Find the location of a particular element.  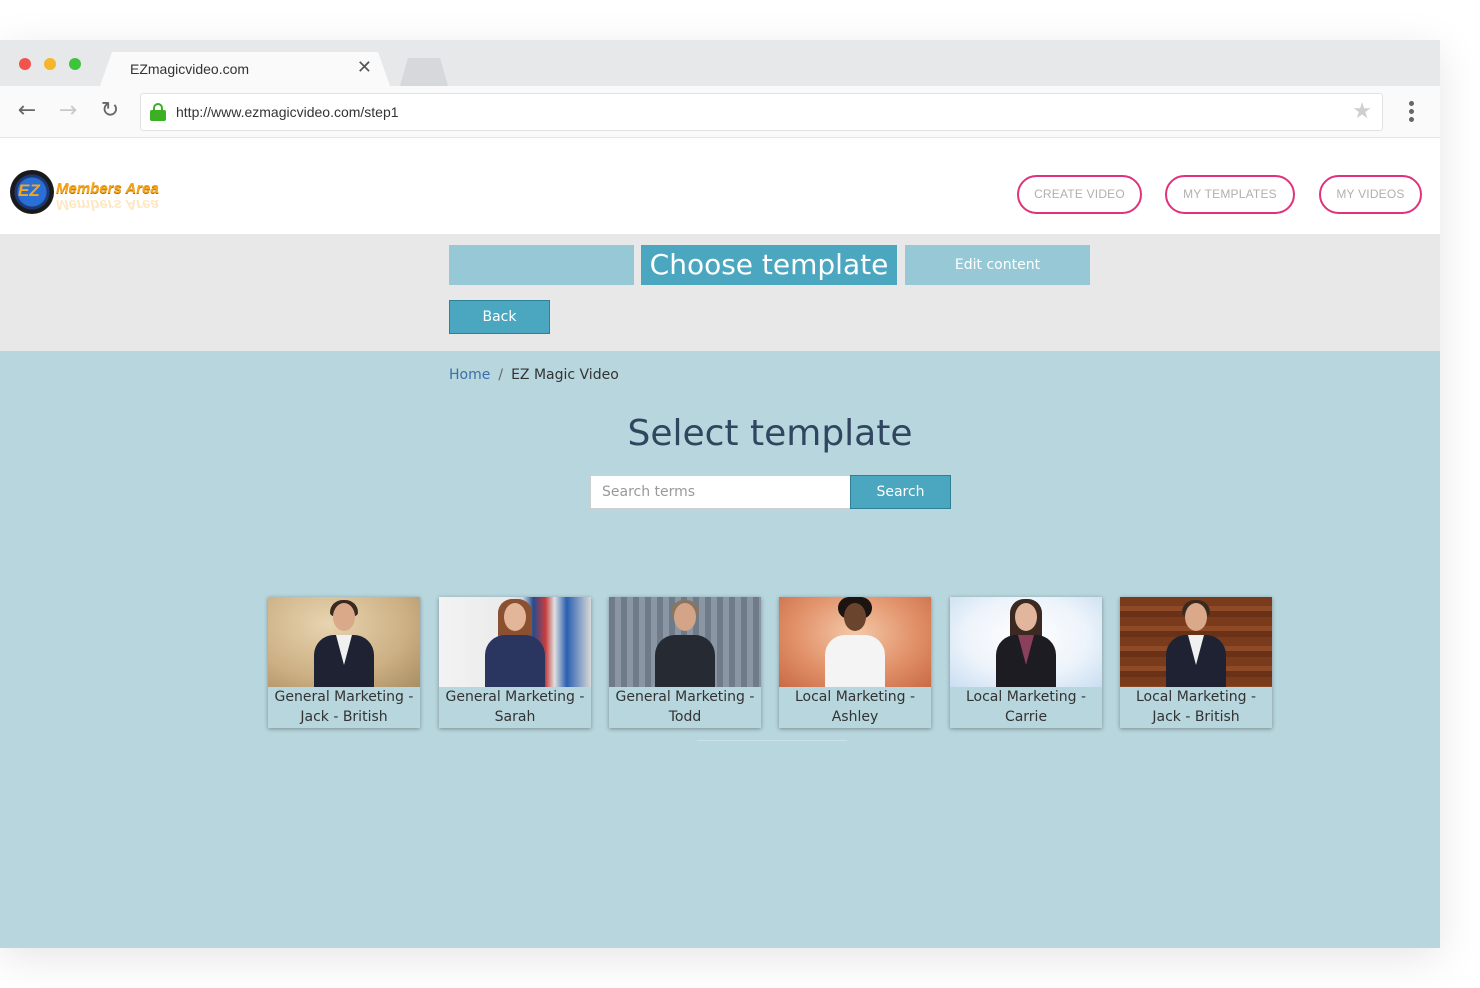

template-card: General Marketing - Sarah is located at coordinates (515, 662).